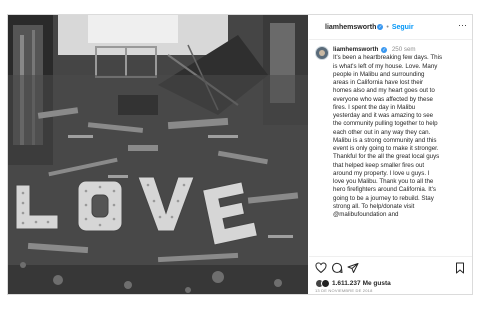 The height and width of the screenshot is (320, 480). Describe the element at coordinates (379, 74) in the screenshot. I see `caption-line: people in Malibu and surrounding` at that location.